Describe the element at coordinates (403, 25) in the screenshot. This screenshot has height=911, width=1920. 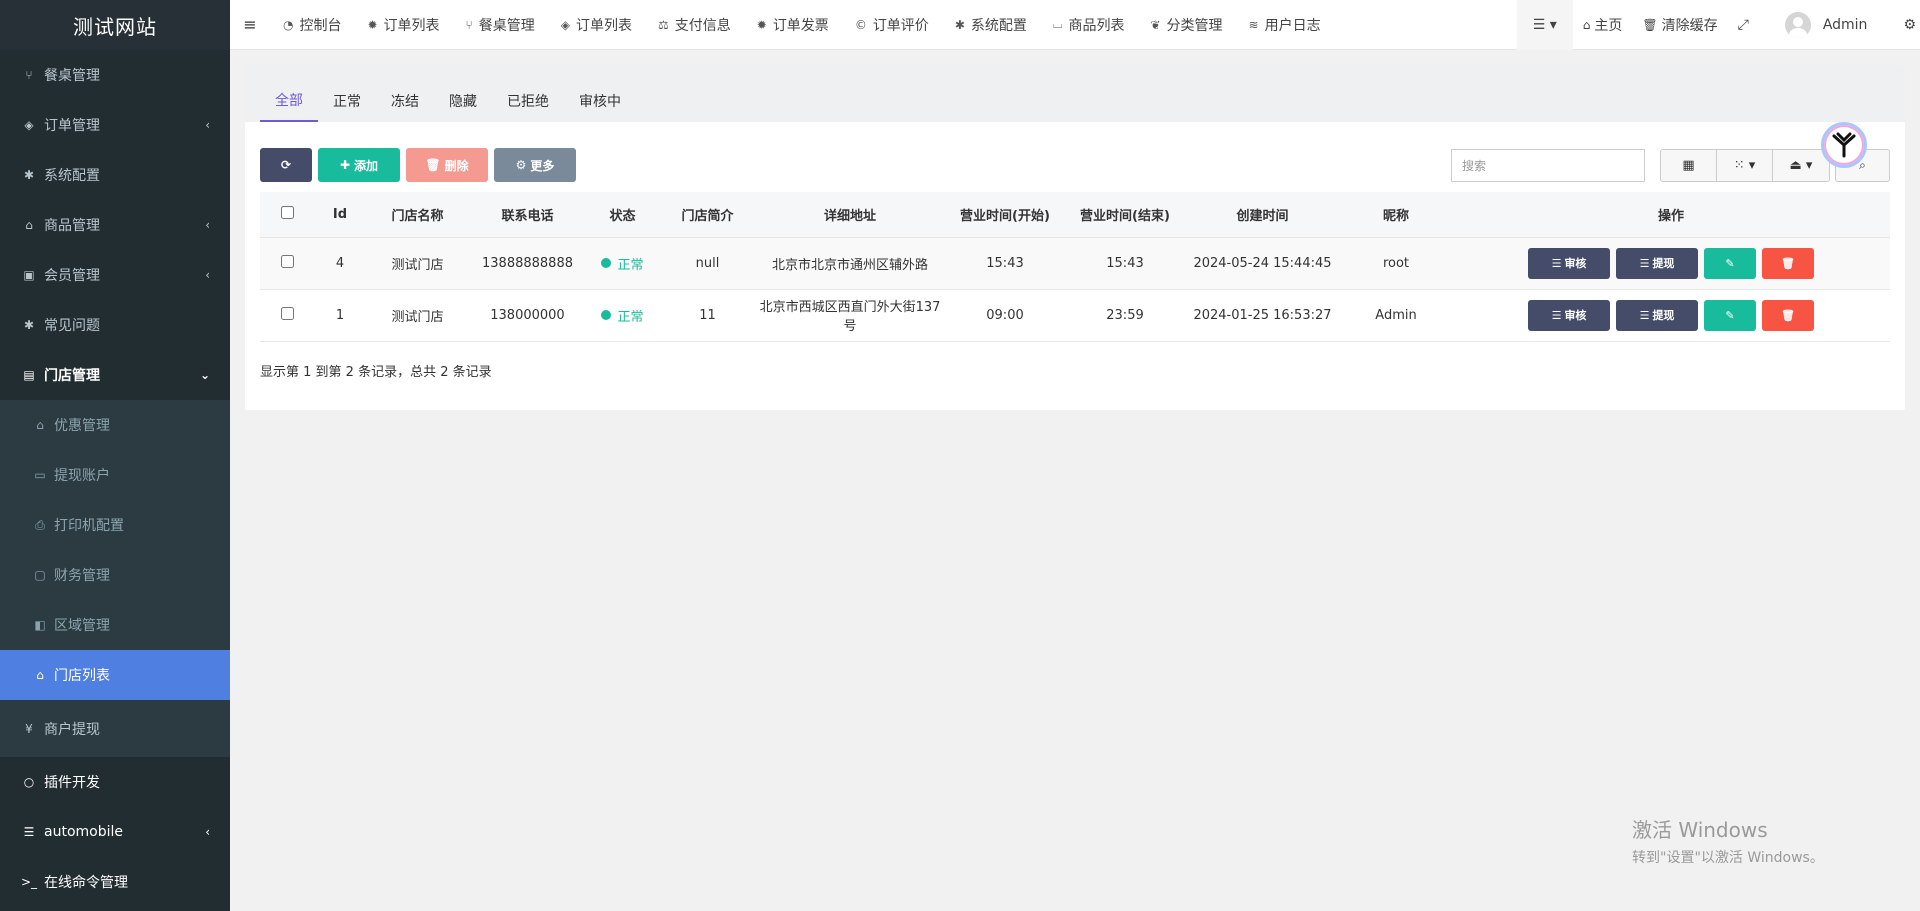
I see `top-tab-order-list: ✹ 订单列表` at that location.